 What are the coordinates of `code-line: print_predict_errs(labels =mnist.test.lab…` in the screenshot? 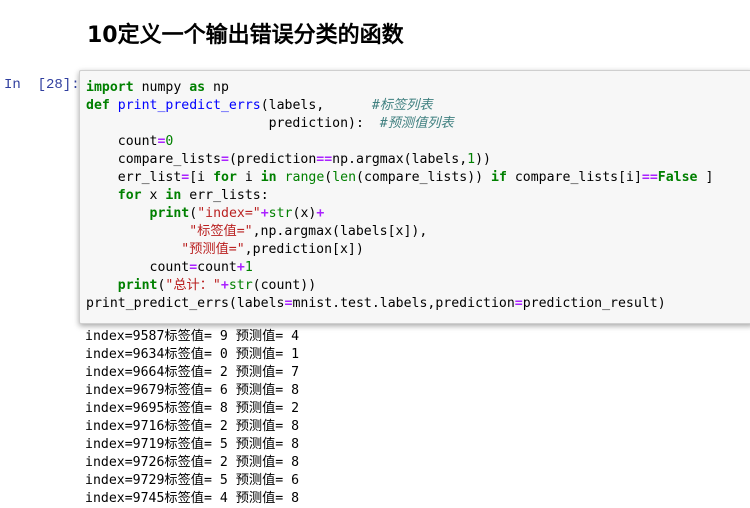 It's located at (399, 304).